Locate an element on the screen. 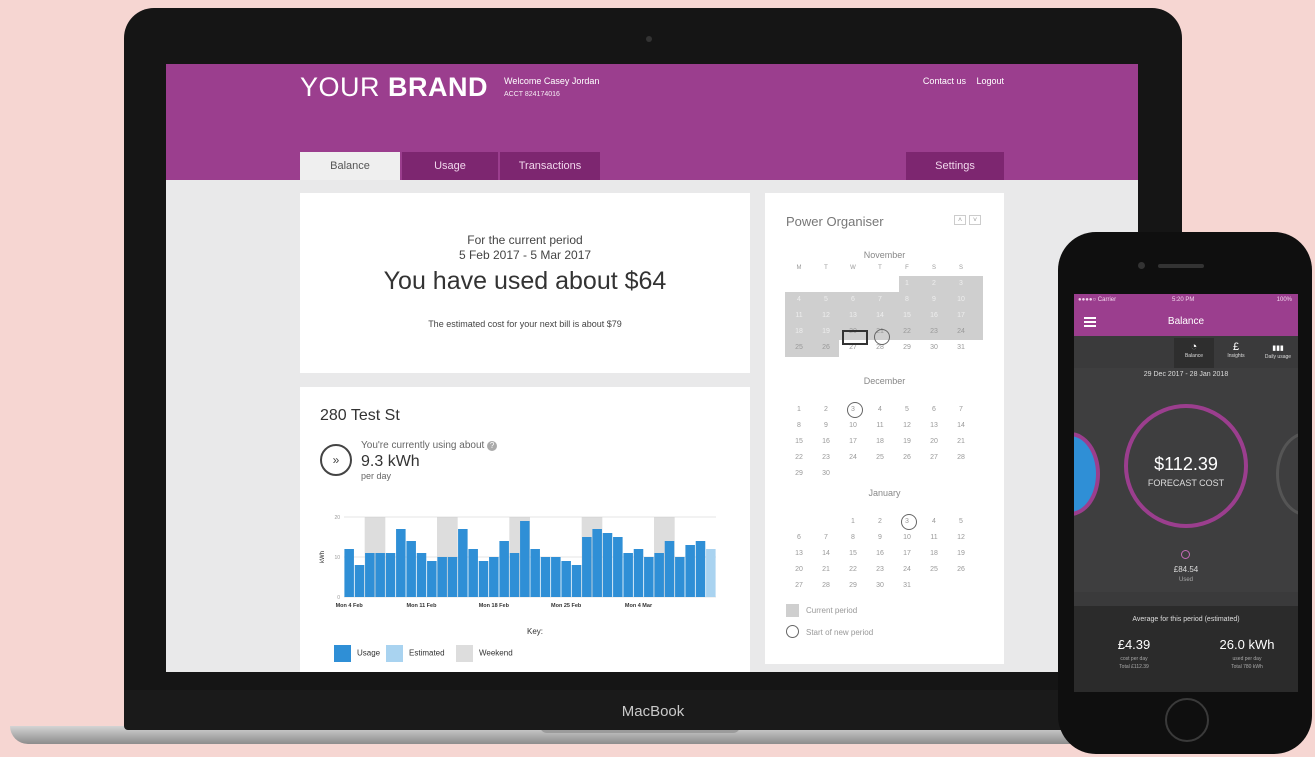 Image resolution: width=1315 pixels, height=757 pixels. chevron-down-icon: ˅ is located at coordinates (975, 220).